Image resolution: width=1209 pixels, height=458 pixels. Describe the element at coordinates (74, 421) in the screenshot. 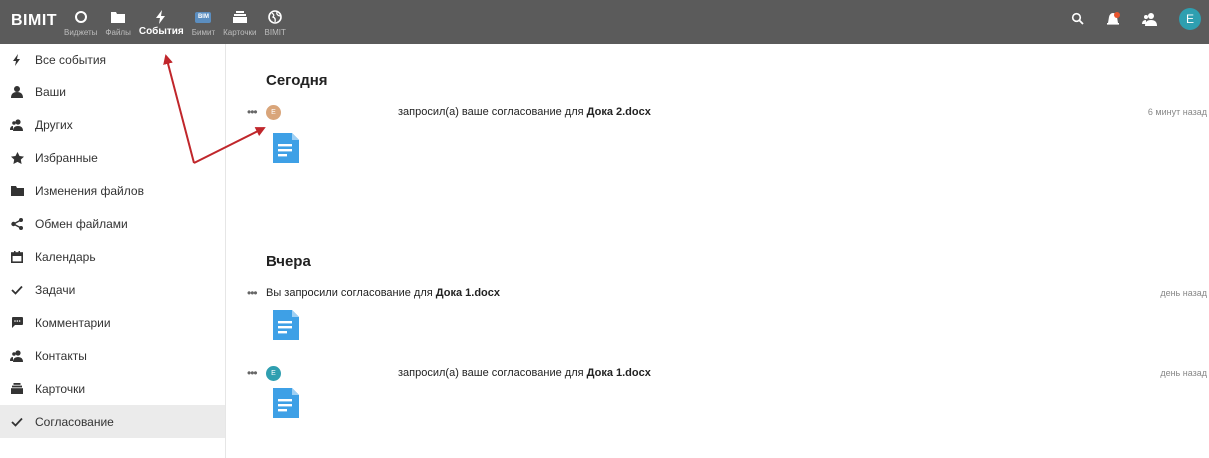

I see `sidebar-item-label: Согласование` at that location.